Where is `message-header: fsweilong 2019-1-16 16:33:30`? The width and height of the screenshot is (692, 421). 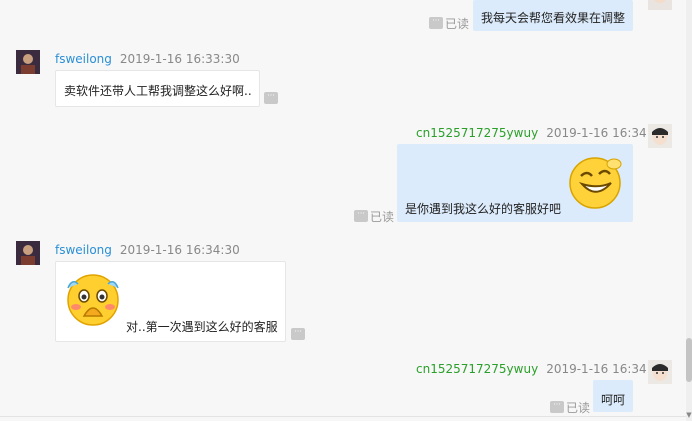 message-header: fsweilong 2019-1-16 16:33:30 is located at coordinates (147, 59).